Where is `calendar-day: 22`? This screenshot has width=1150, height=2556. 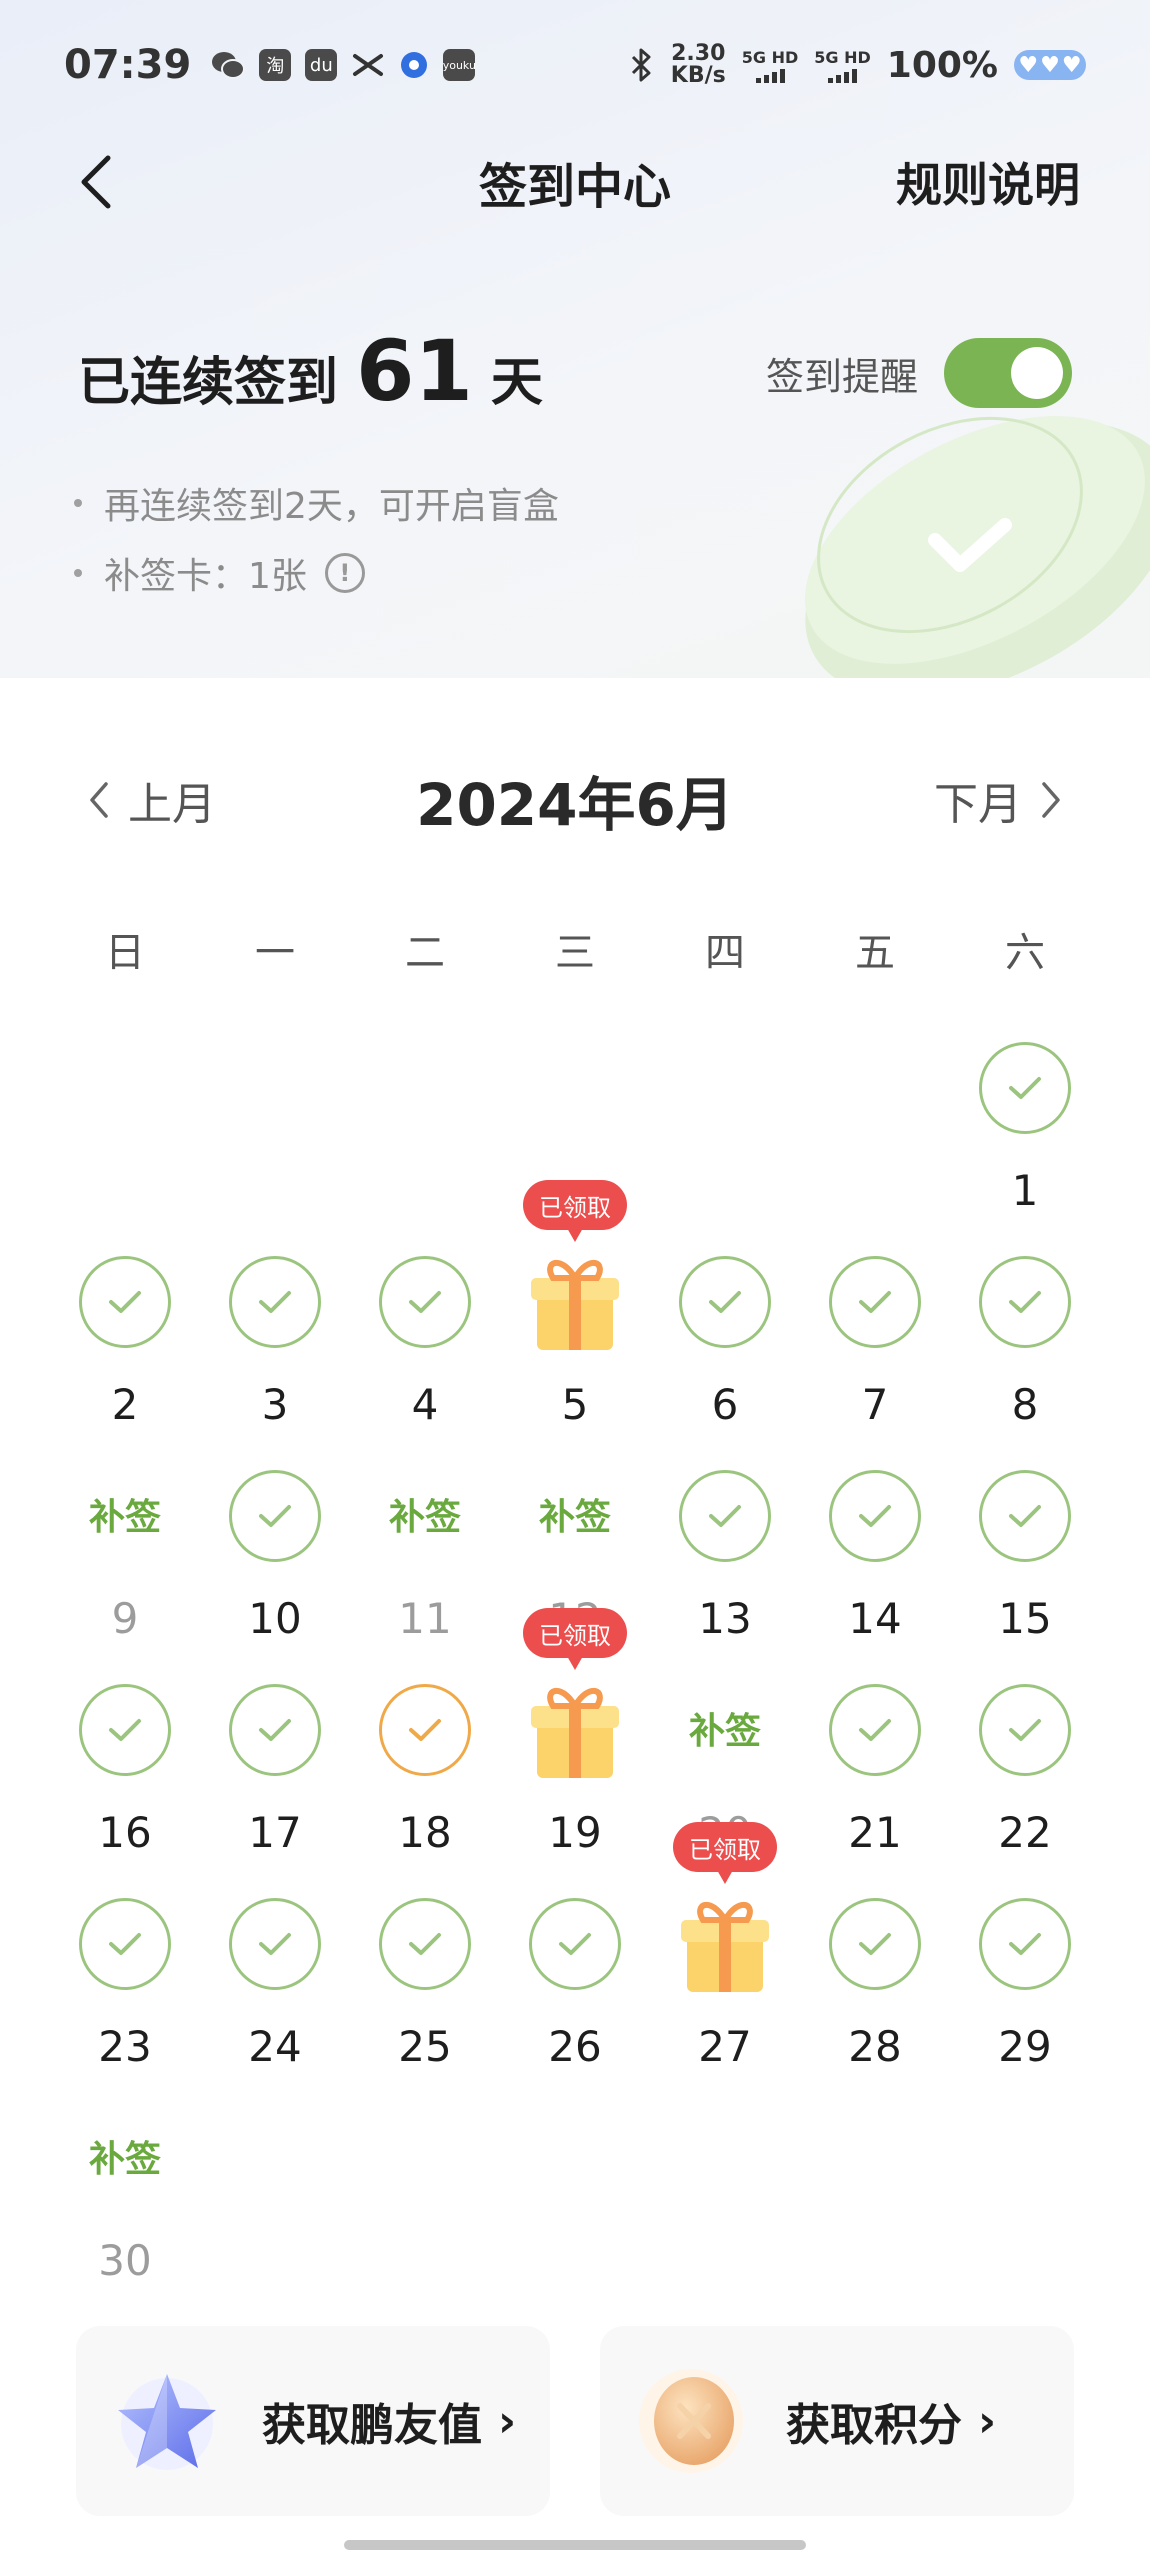 calendar-day: 22 is located at coordinates (1025, 1779).